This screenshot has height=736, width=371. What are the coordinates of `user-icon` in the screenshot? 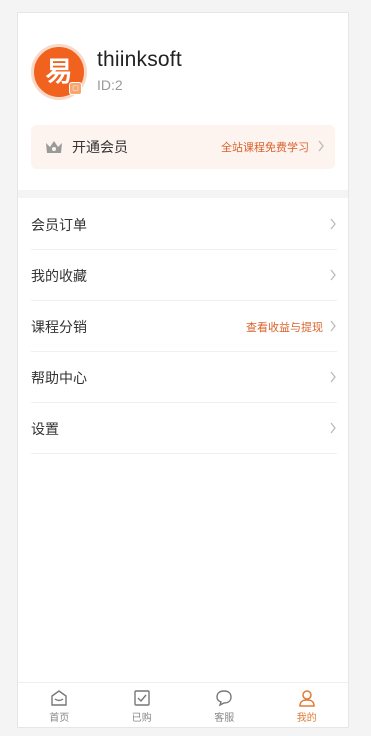 It's located at (306, 698).